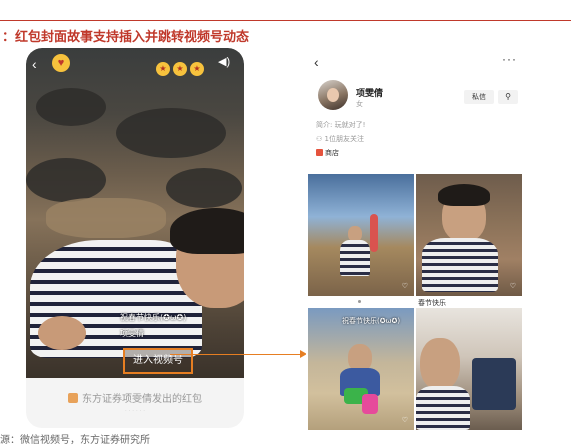  What do you see at coordinates (126, 37) in the screenshot?
I see `figure-title: ：红包封面故事支持插入并跳转视频号动态` at bounding box center [126, 37].